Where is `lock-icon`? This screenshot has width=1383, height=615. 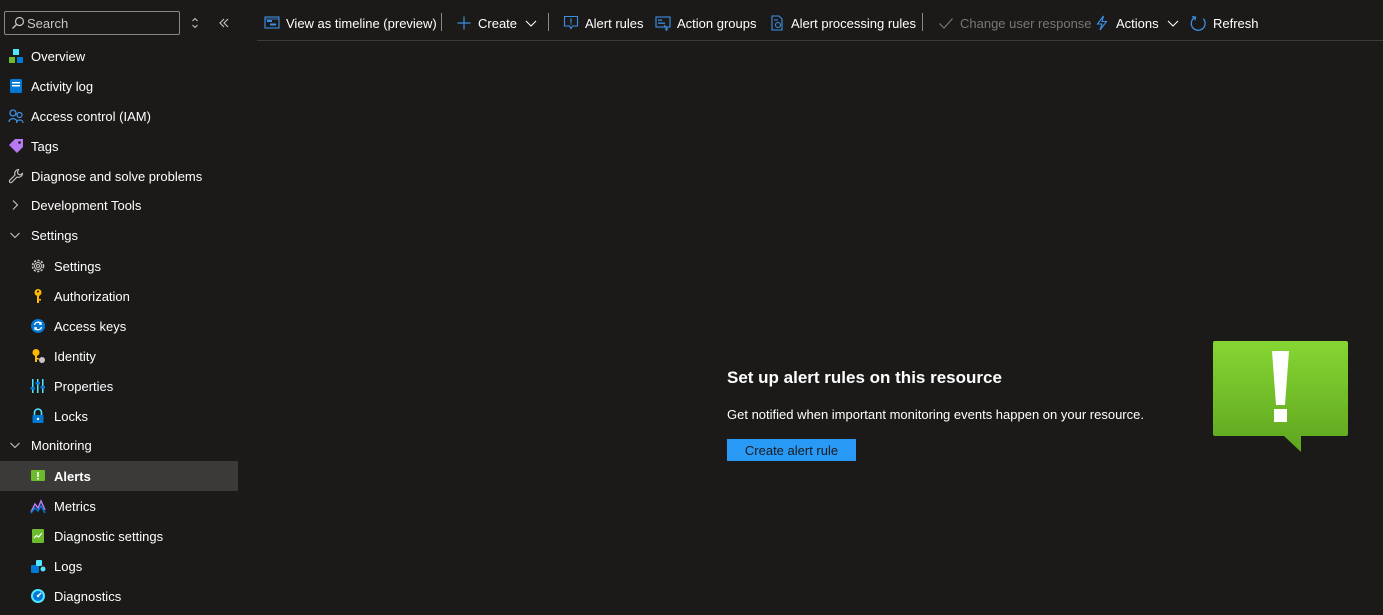 lock-icon is located at coordinates (38, 415).